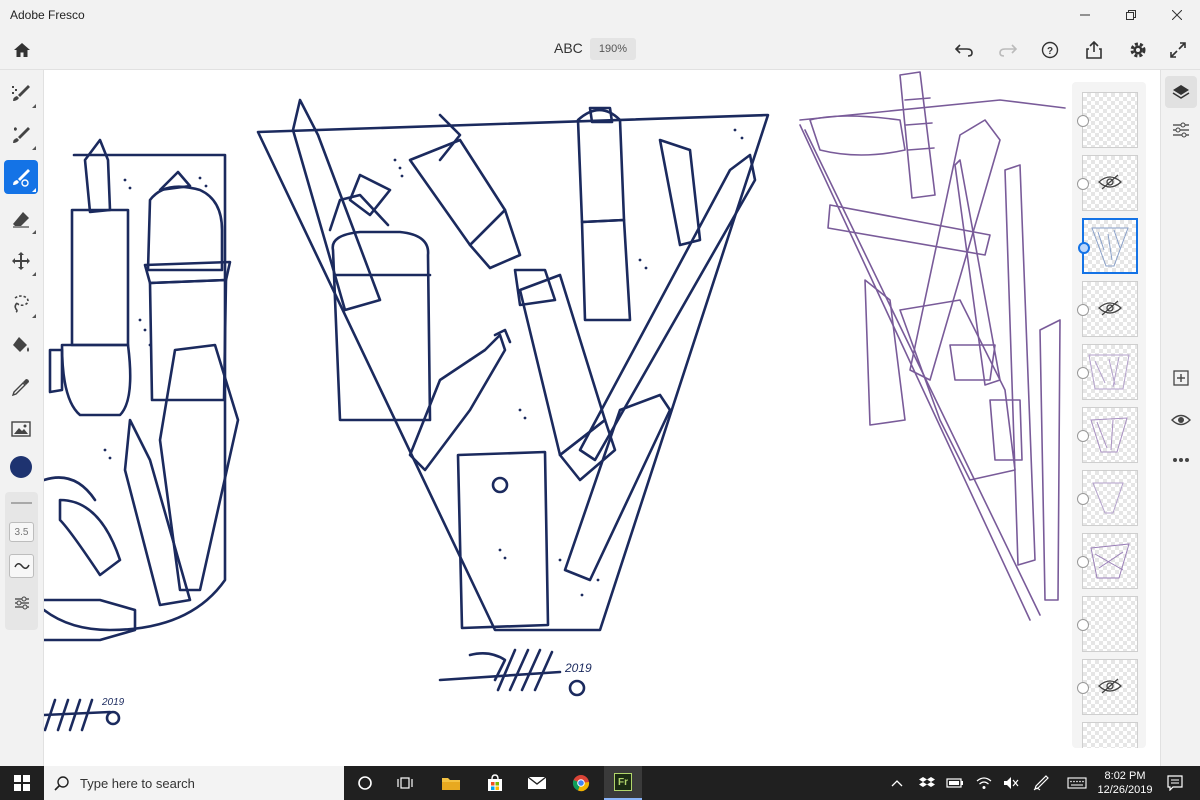 Image resolution: width=1200 pixels, height=800 pixels. I want to click on dropbox-icon, so click(927, 782).